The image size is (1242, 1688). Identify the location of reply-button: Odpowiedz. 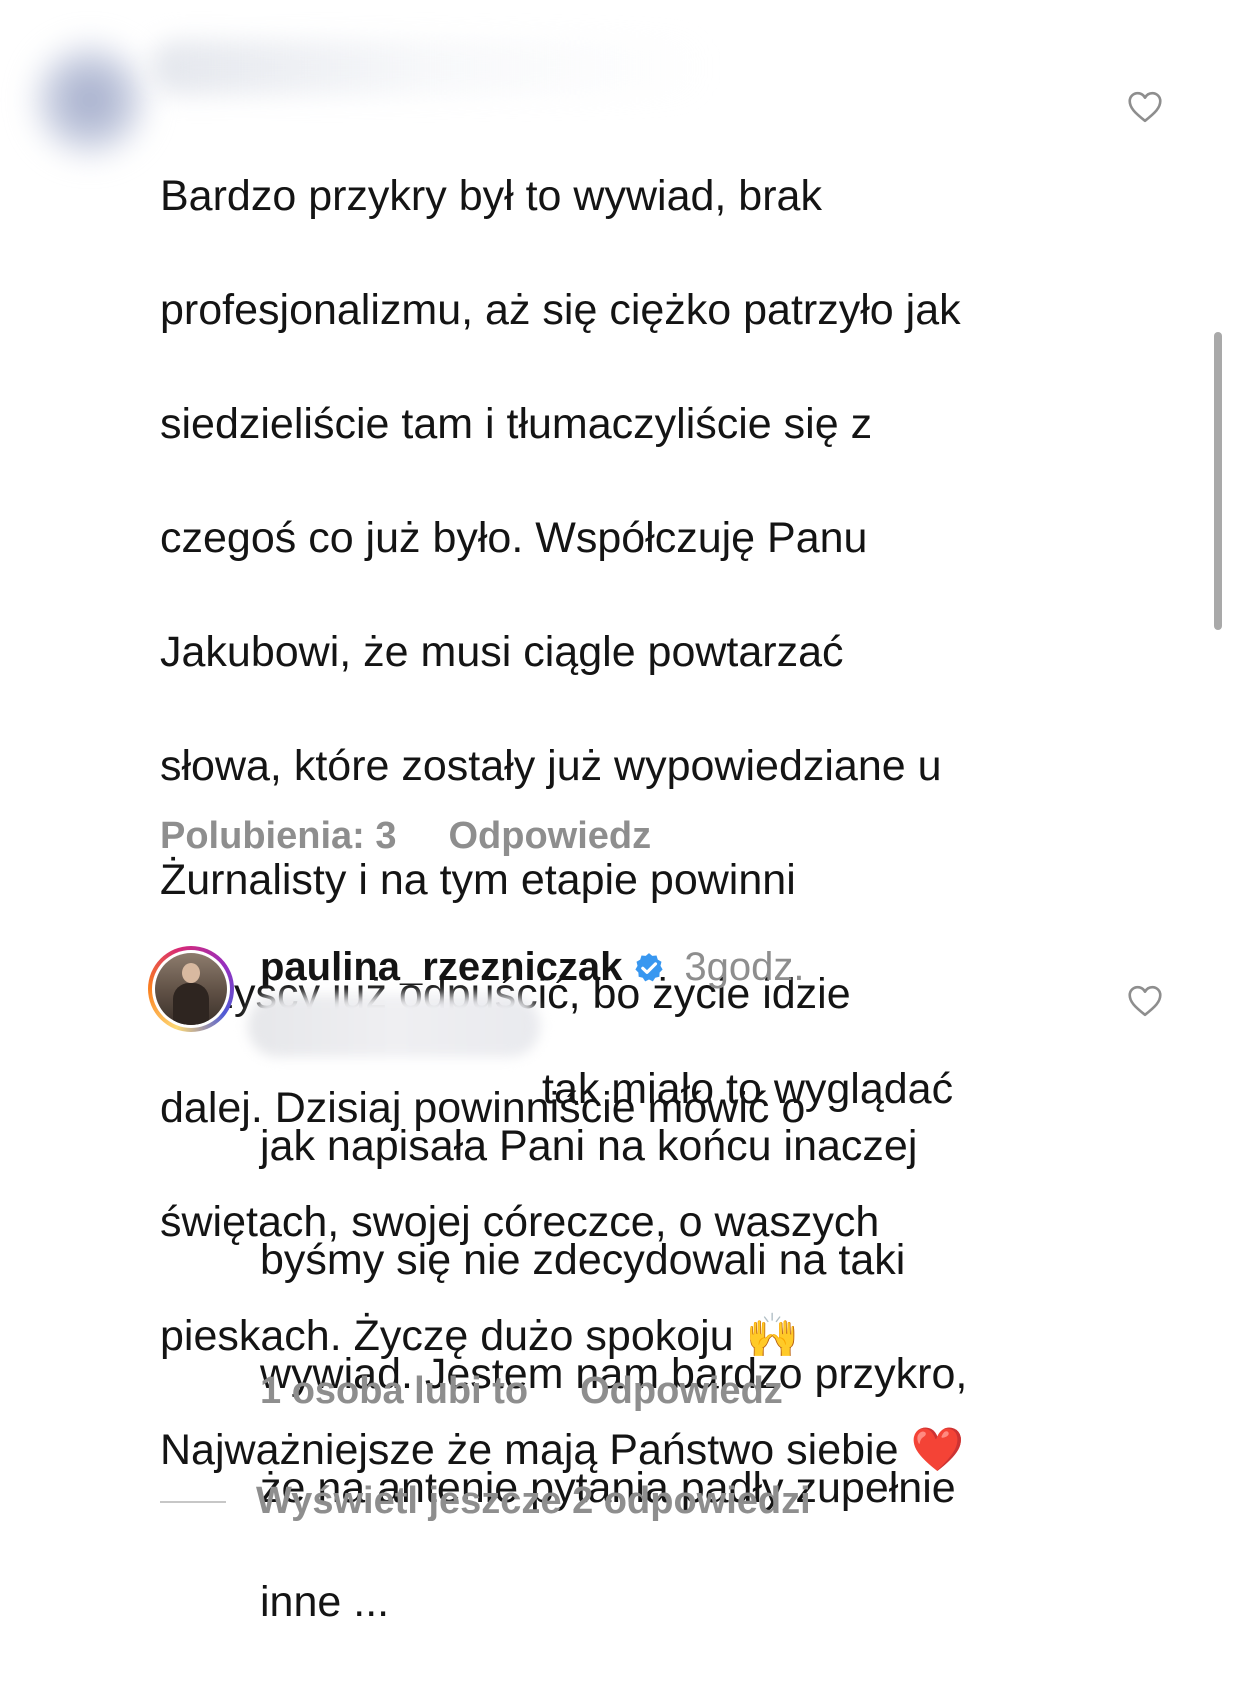
(549, 836).